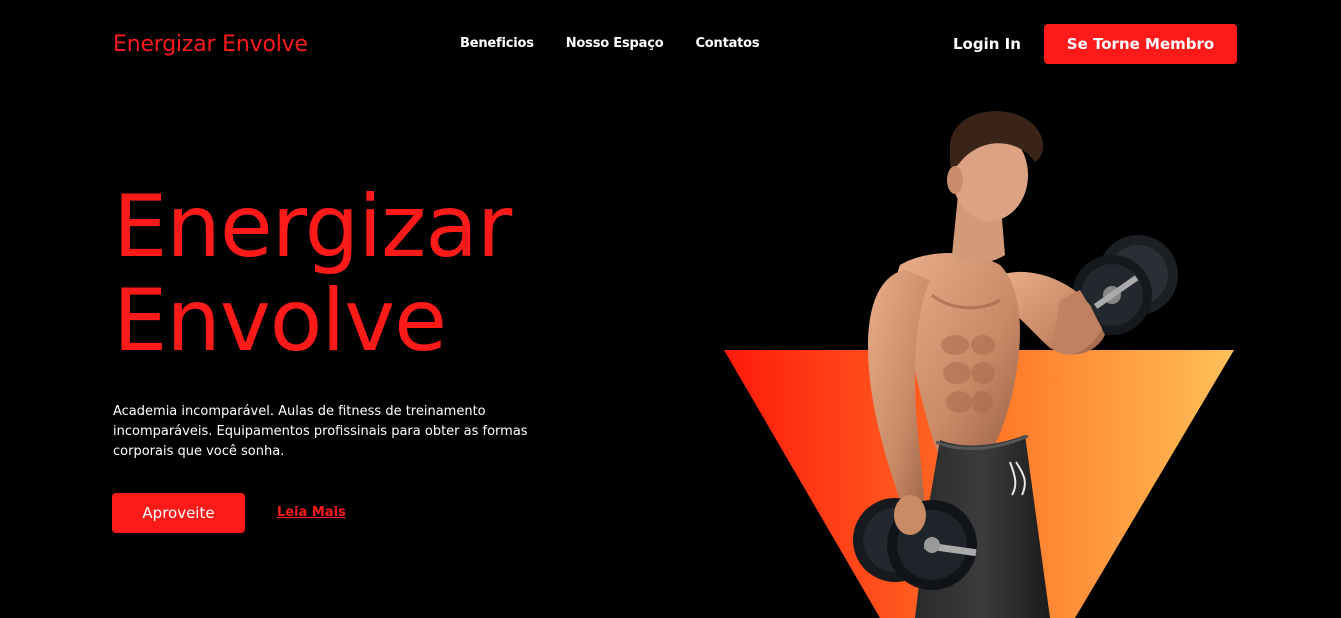 The image size is (1341, 618). Describe the element at coordinates (497, 43) in the screenshot. I see `nav-item-beneficios: Beneficios` at that location.